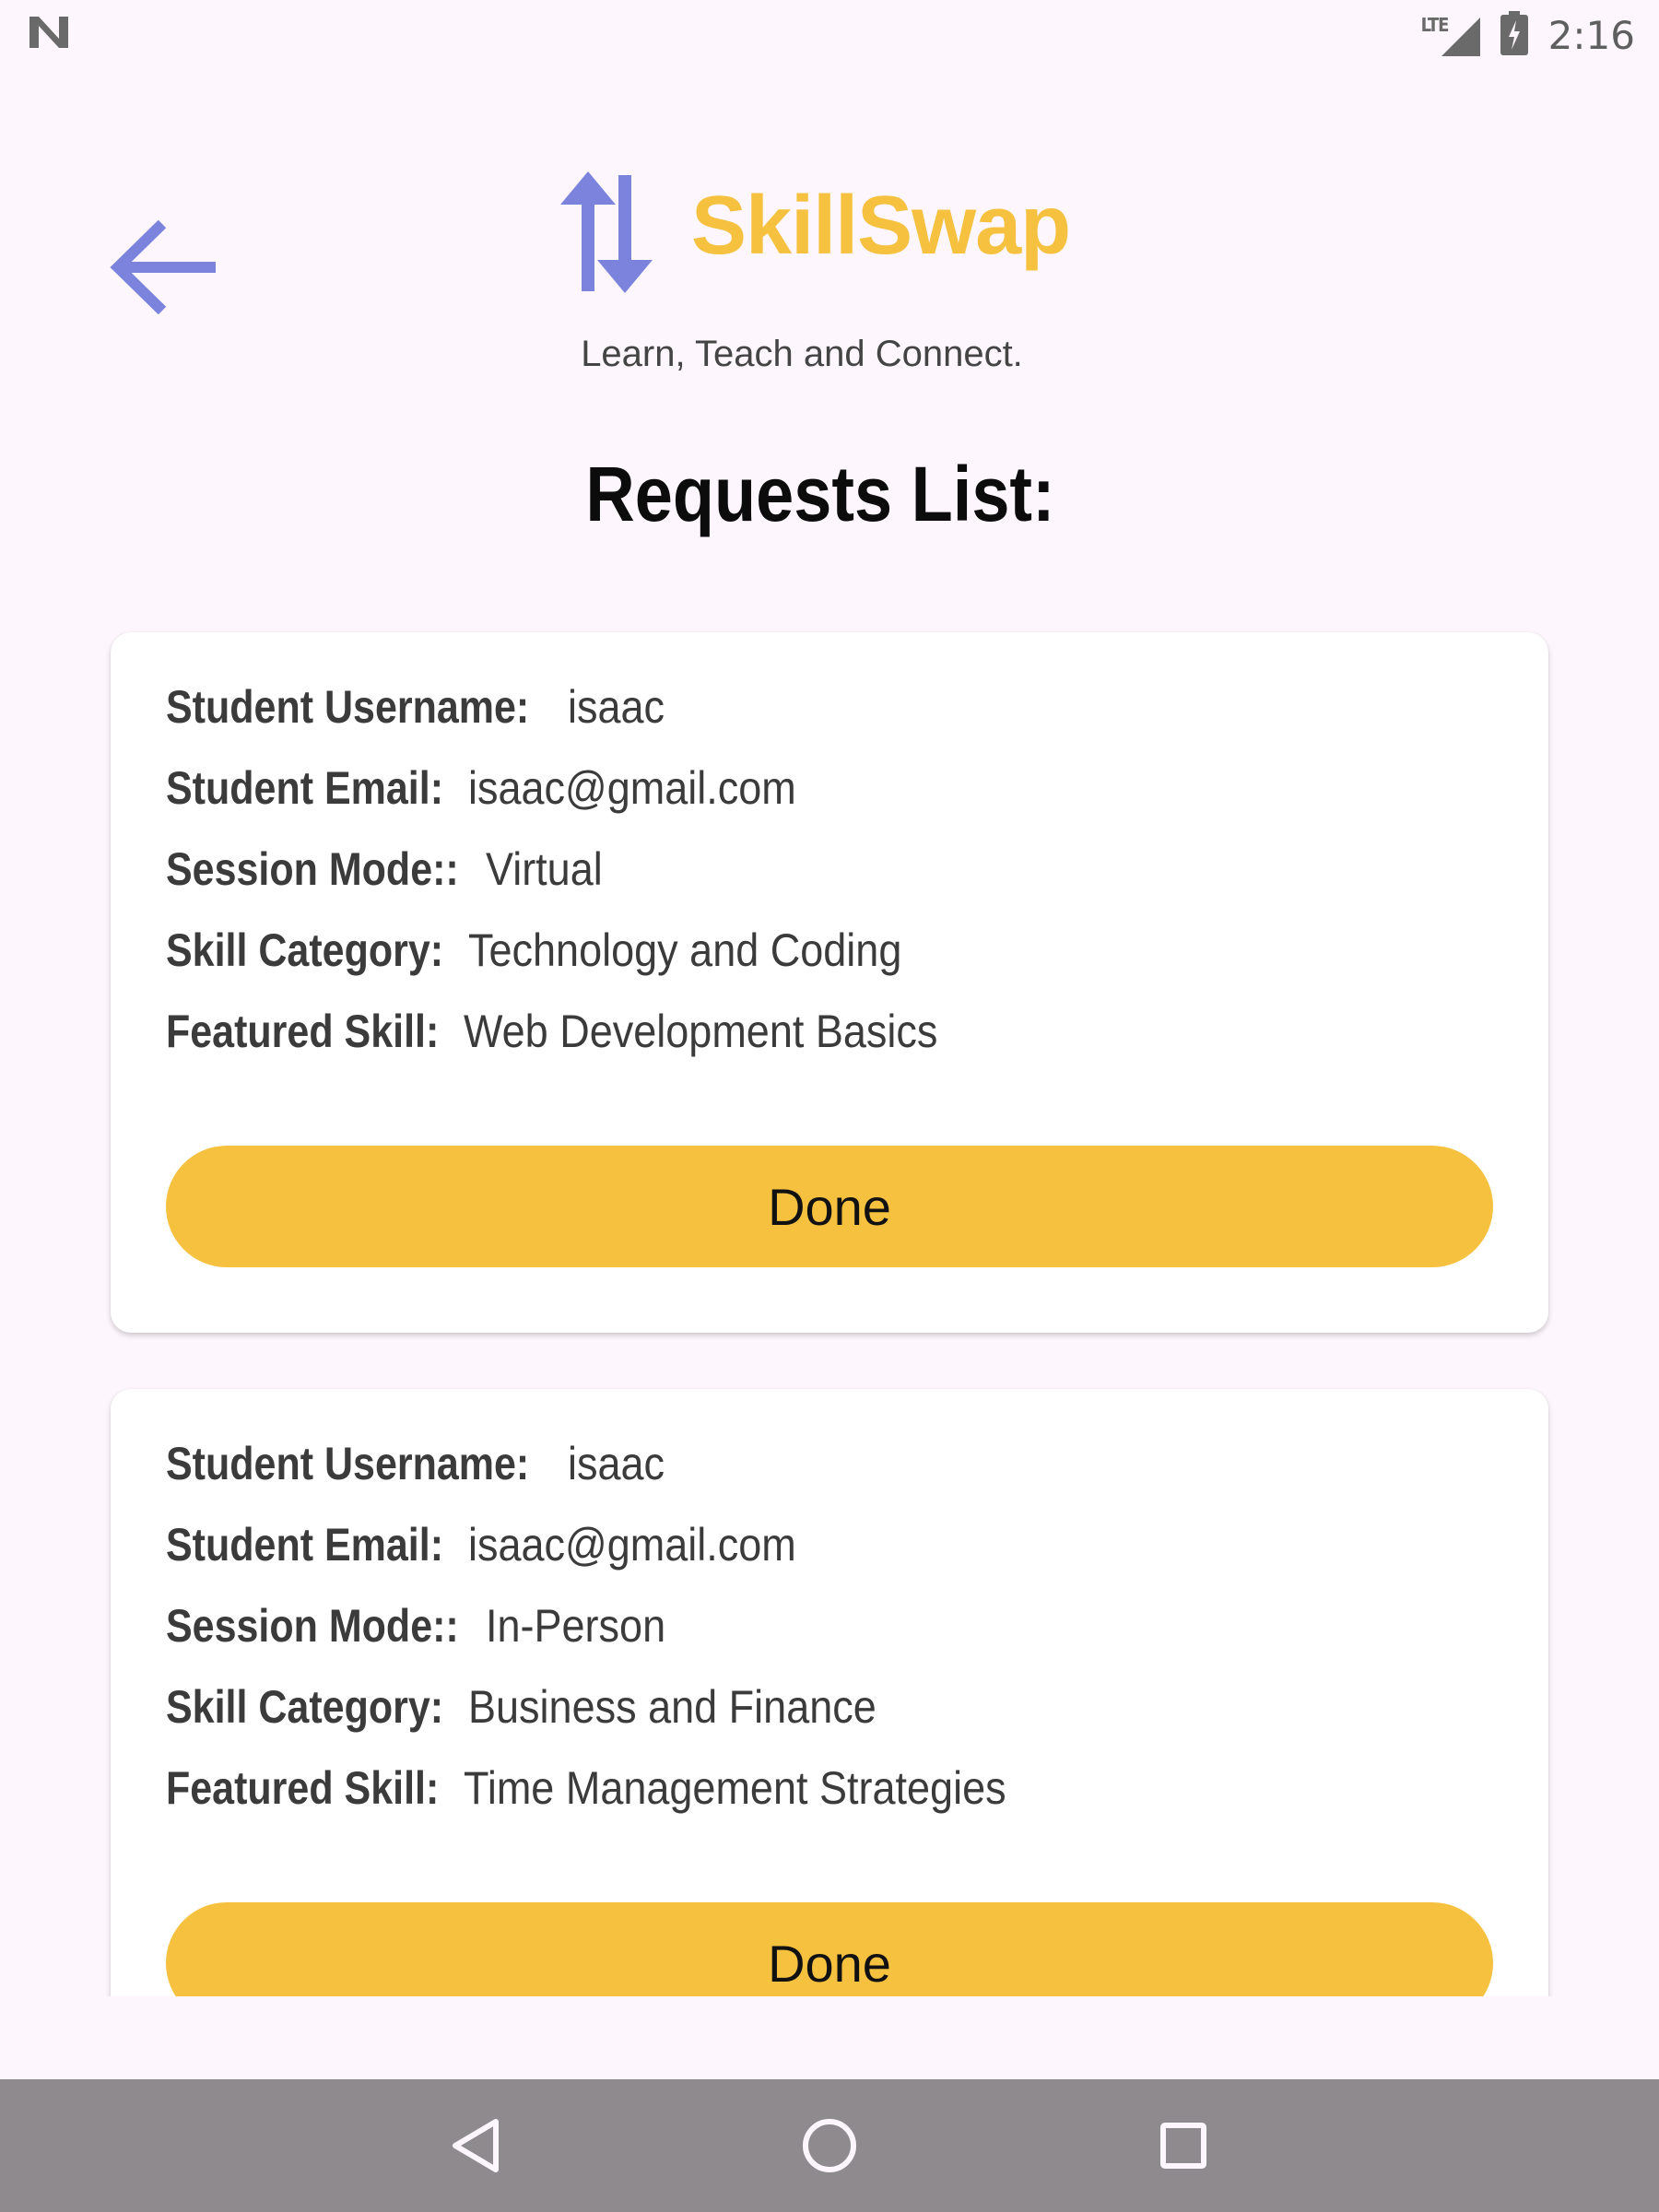  I want to click on skill-category-value: Technology and Coding, so click(685, 950).